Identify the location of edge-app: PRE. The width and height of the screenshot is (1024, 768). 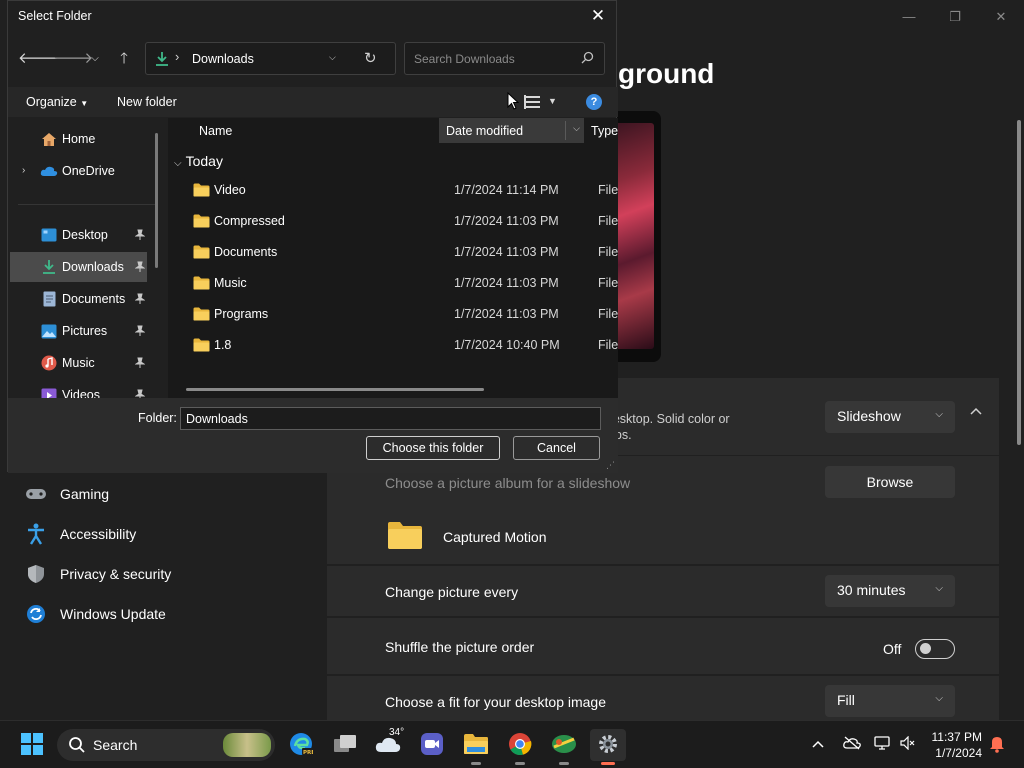
(301, 745).